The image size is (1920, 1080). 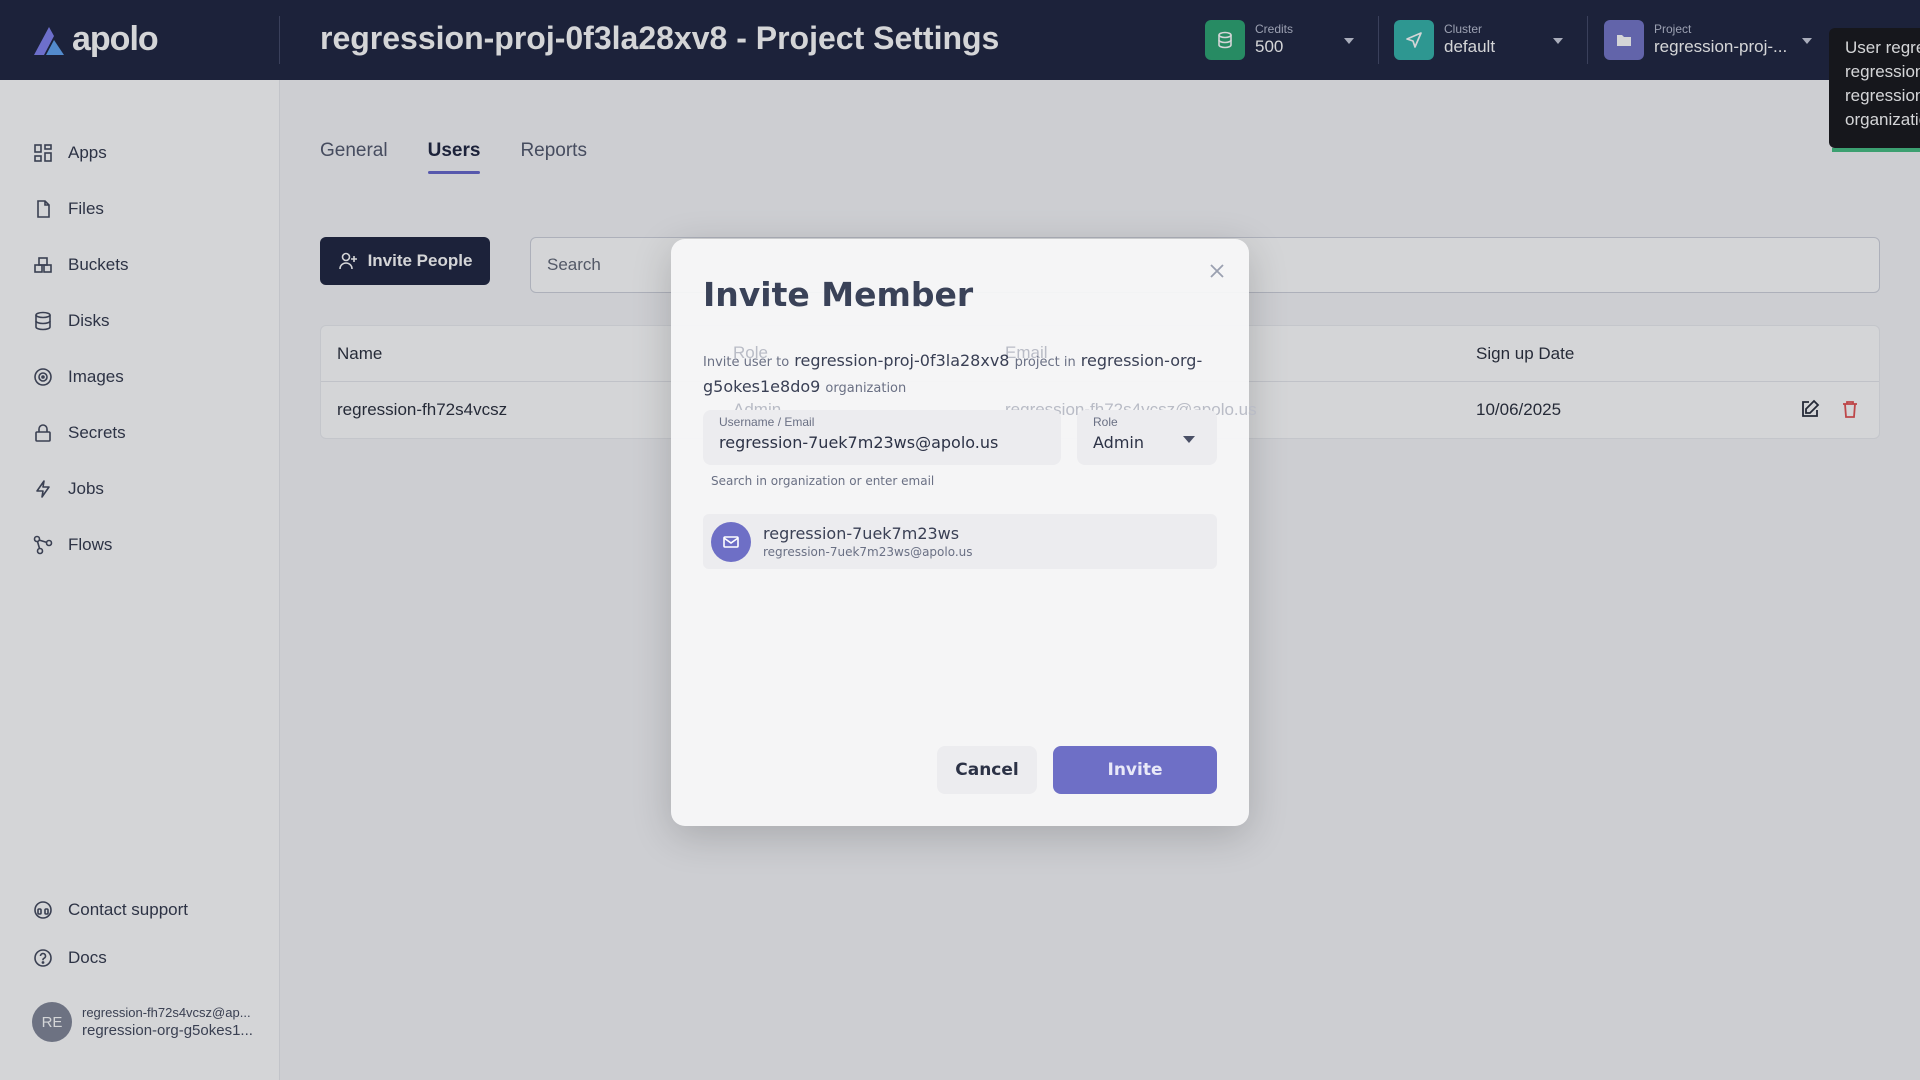 What do you see at coordinates (746, 362) in the screenshot?
I see `desc-prefix: Invite user to` at bounding box center [746, 362].